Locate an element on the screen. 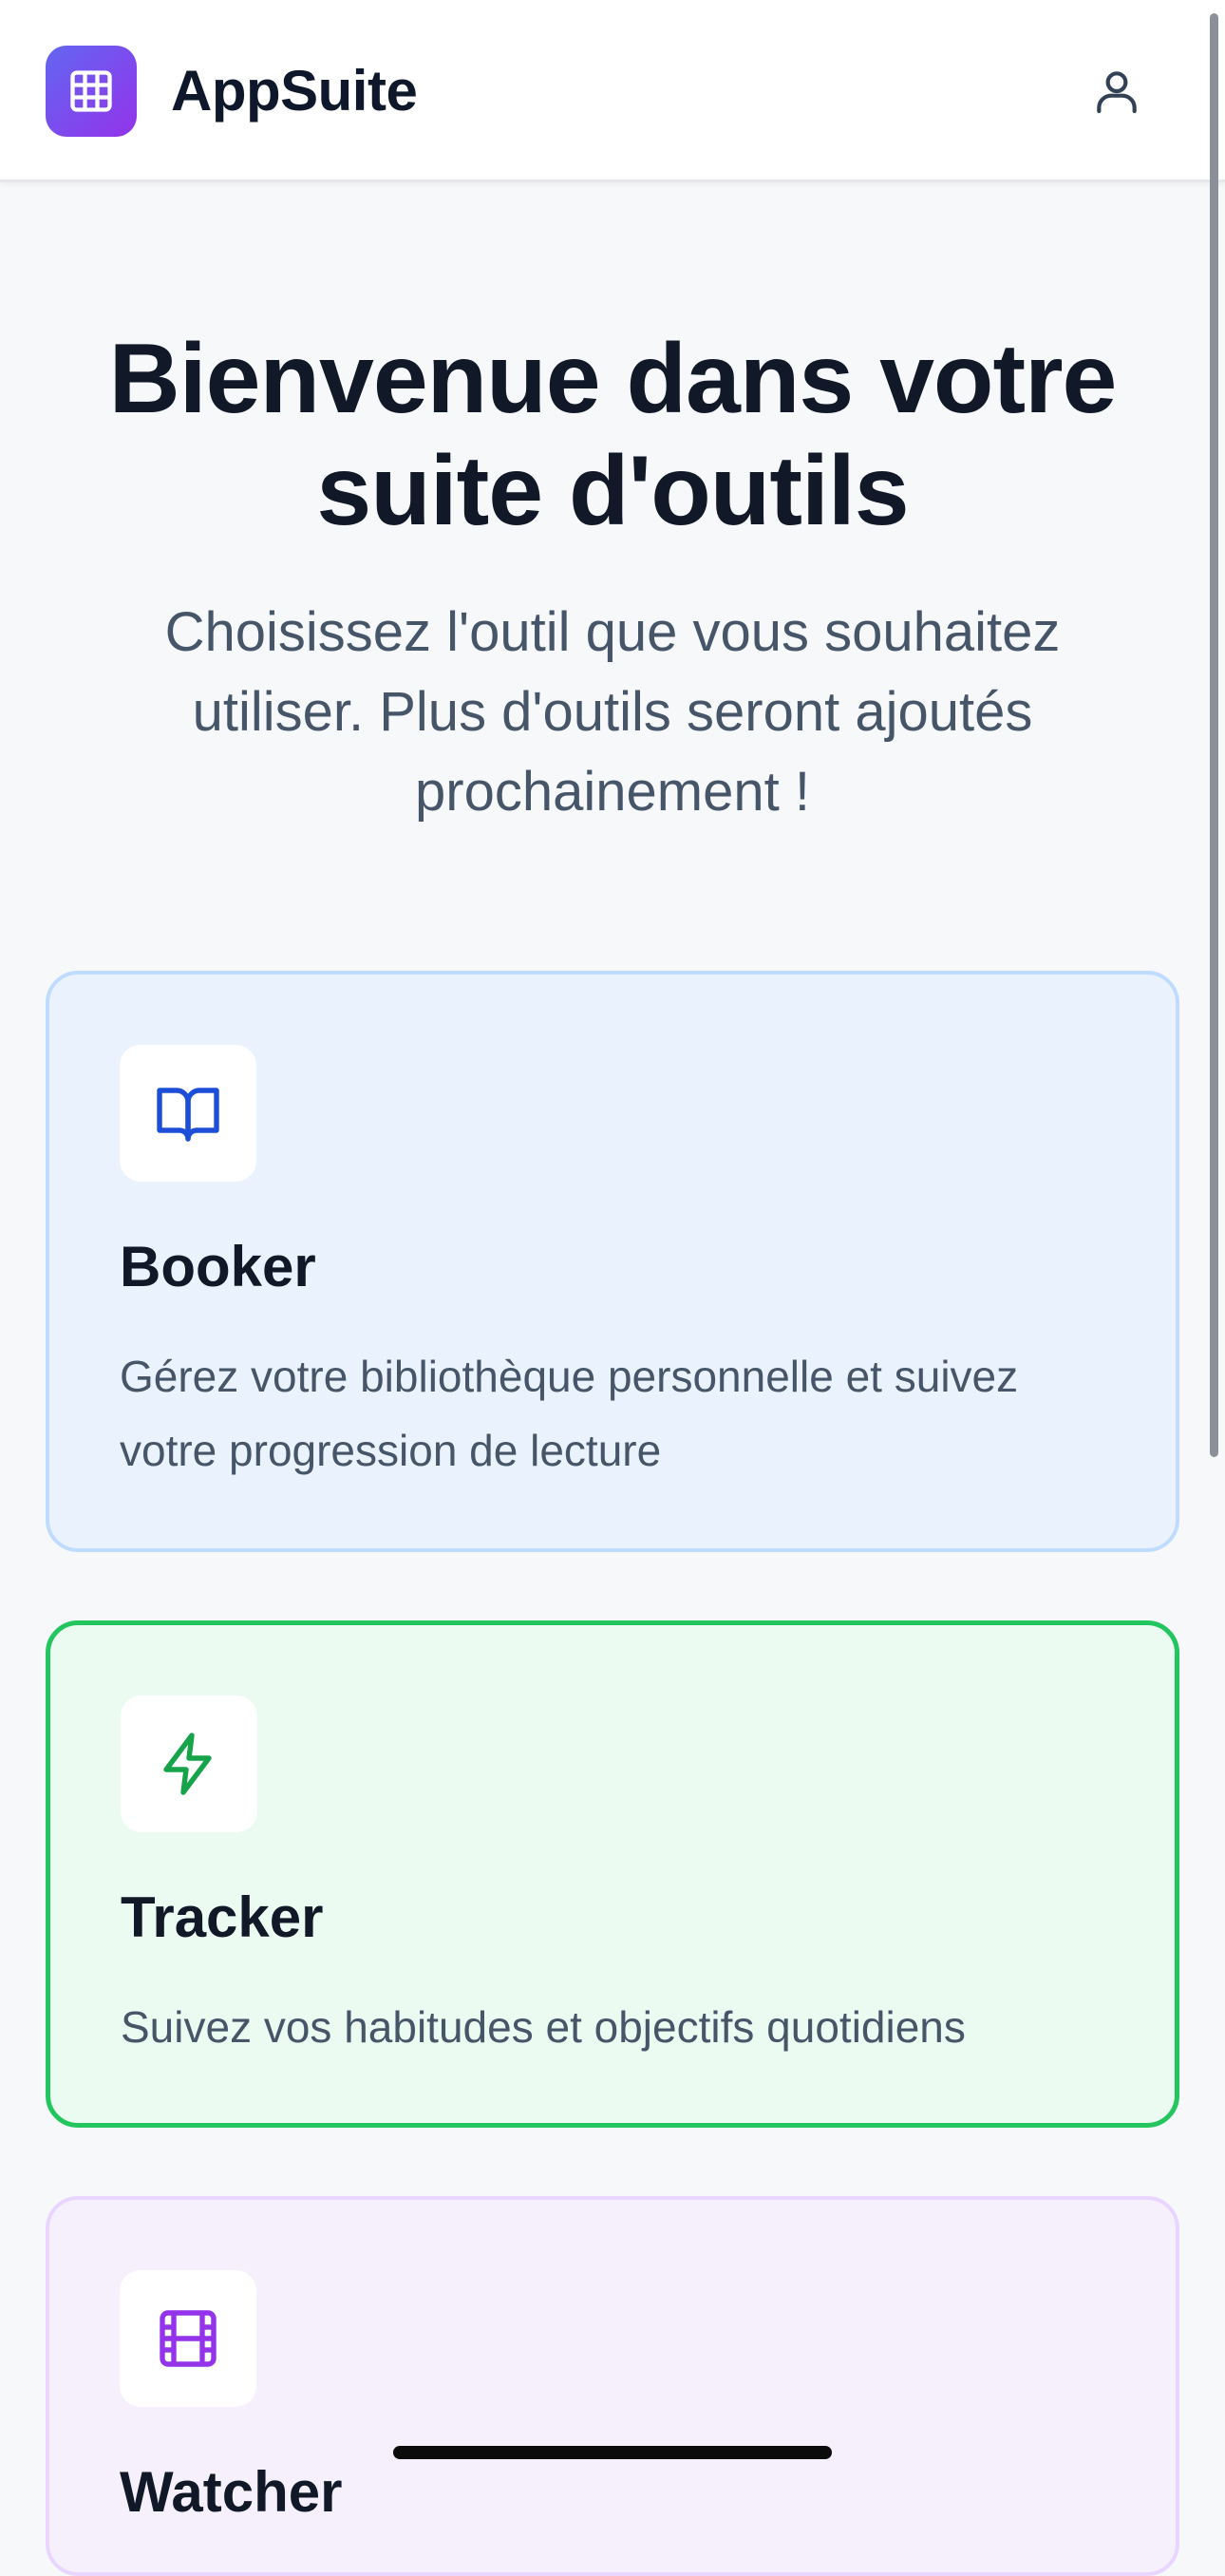 The width and height of the screenshot is (1225, 2576). app-logo is located at coordinates (91, 91).